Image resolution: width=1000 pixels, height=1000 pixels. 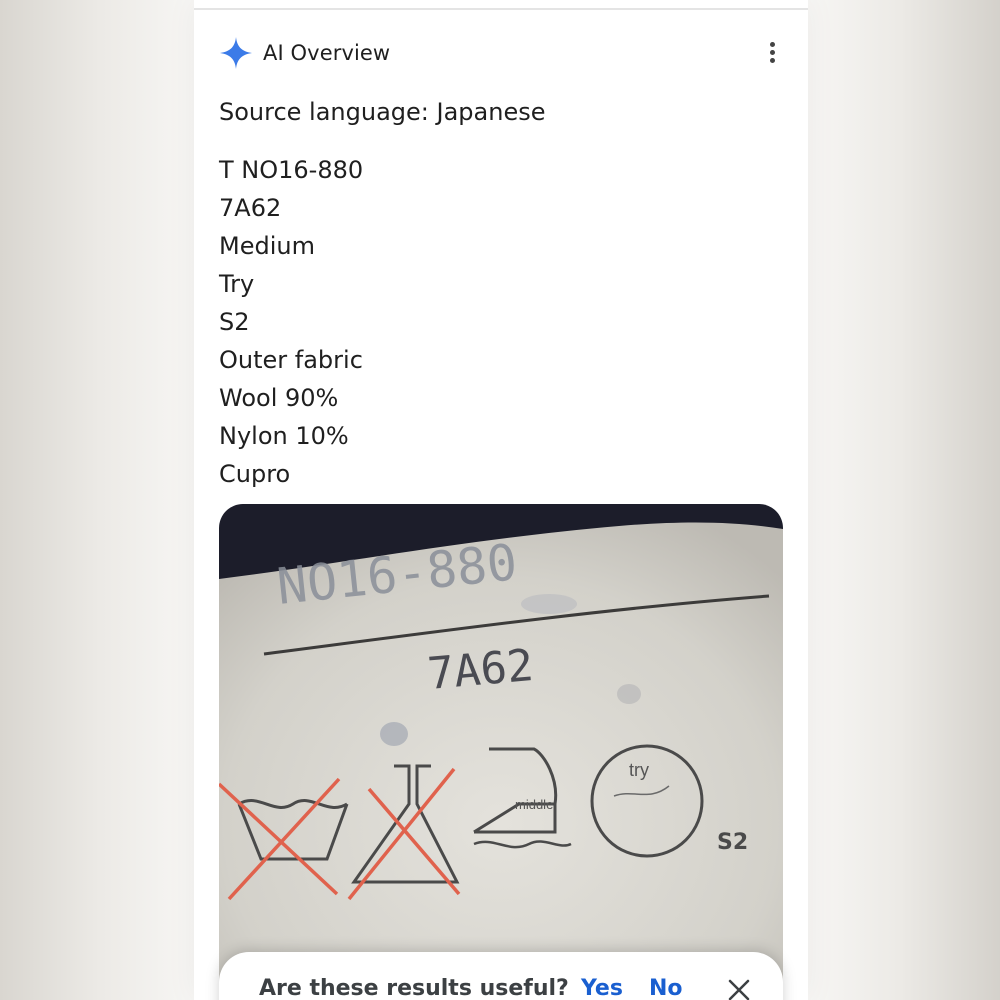 What do you see at coordinates (414, 988) in the screenshot?
I see `feedback-question: Are these results useful?` at bounding box center [414, 988].